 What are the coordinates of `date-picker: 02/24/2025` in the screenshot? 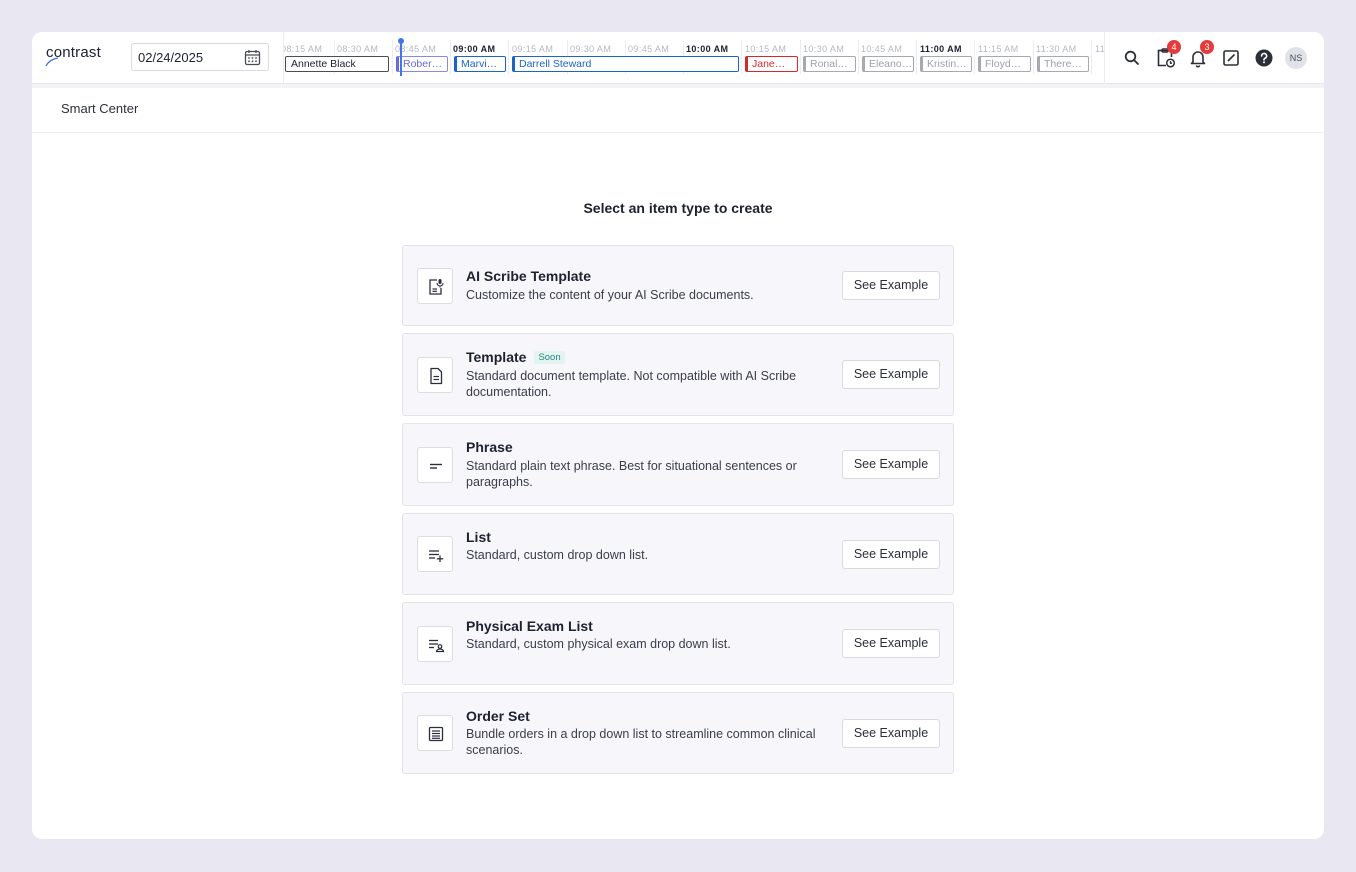 It's located at (200, 57).